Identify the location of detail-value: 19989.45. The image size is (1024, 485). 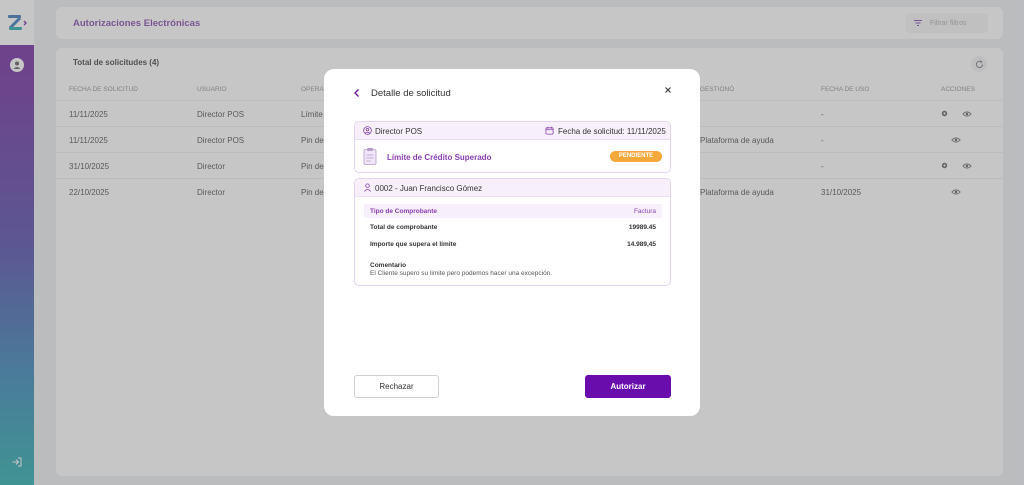
(642, 227).